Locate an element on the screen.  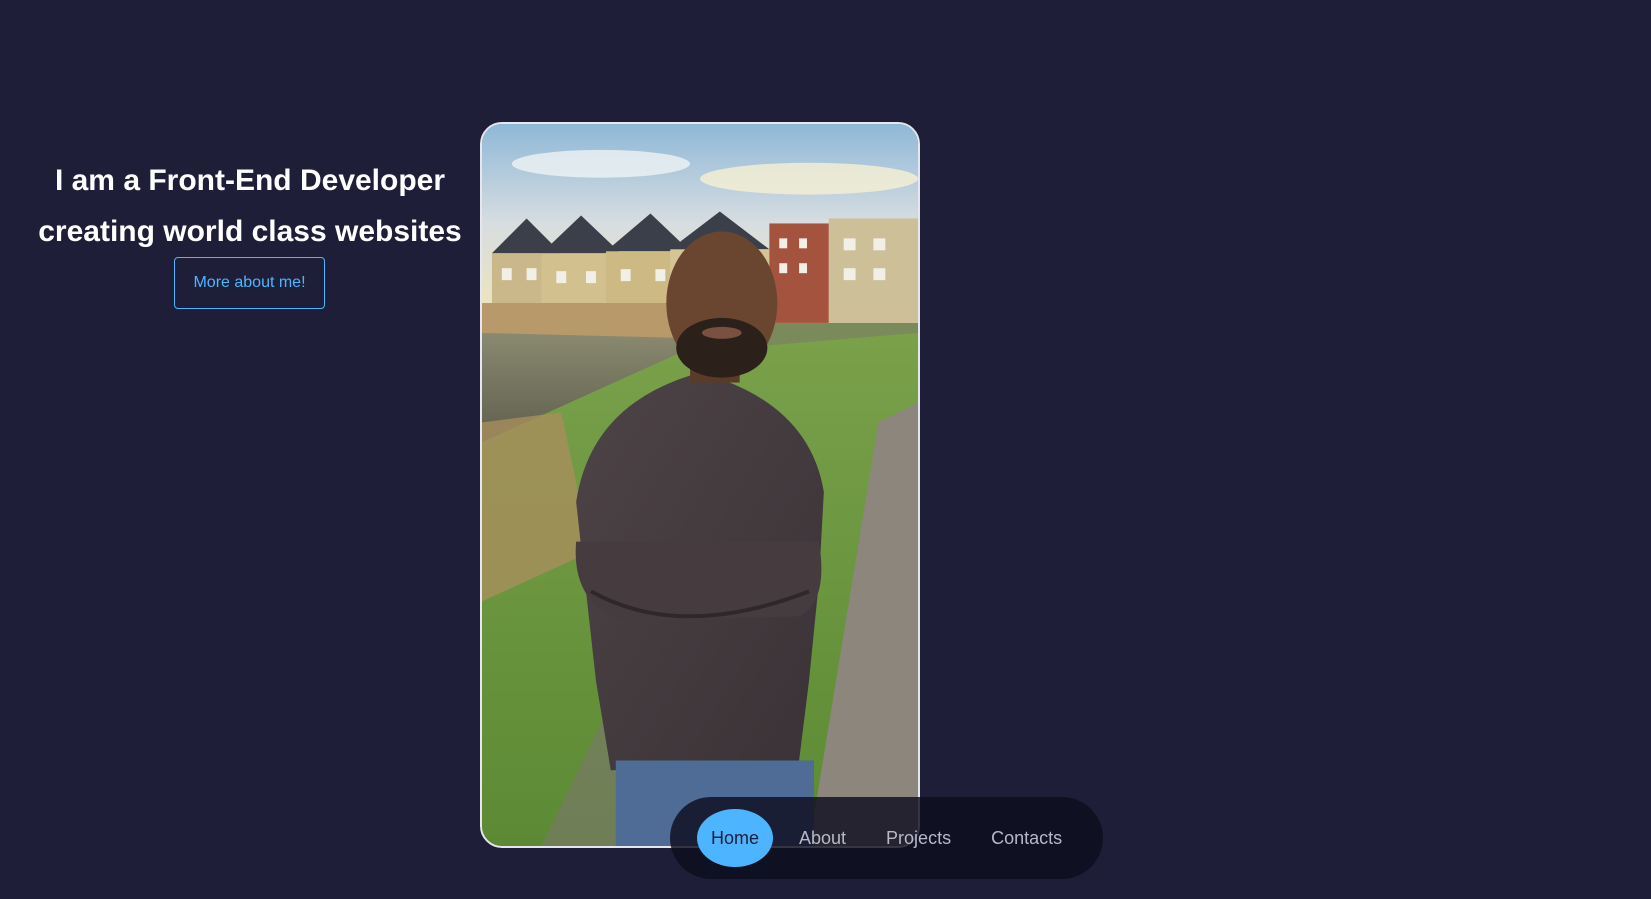
nav-item-contacts: Contacts is located at coordinates (1026, 838).